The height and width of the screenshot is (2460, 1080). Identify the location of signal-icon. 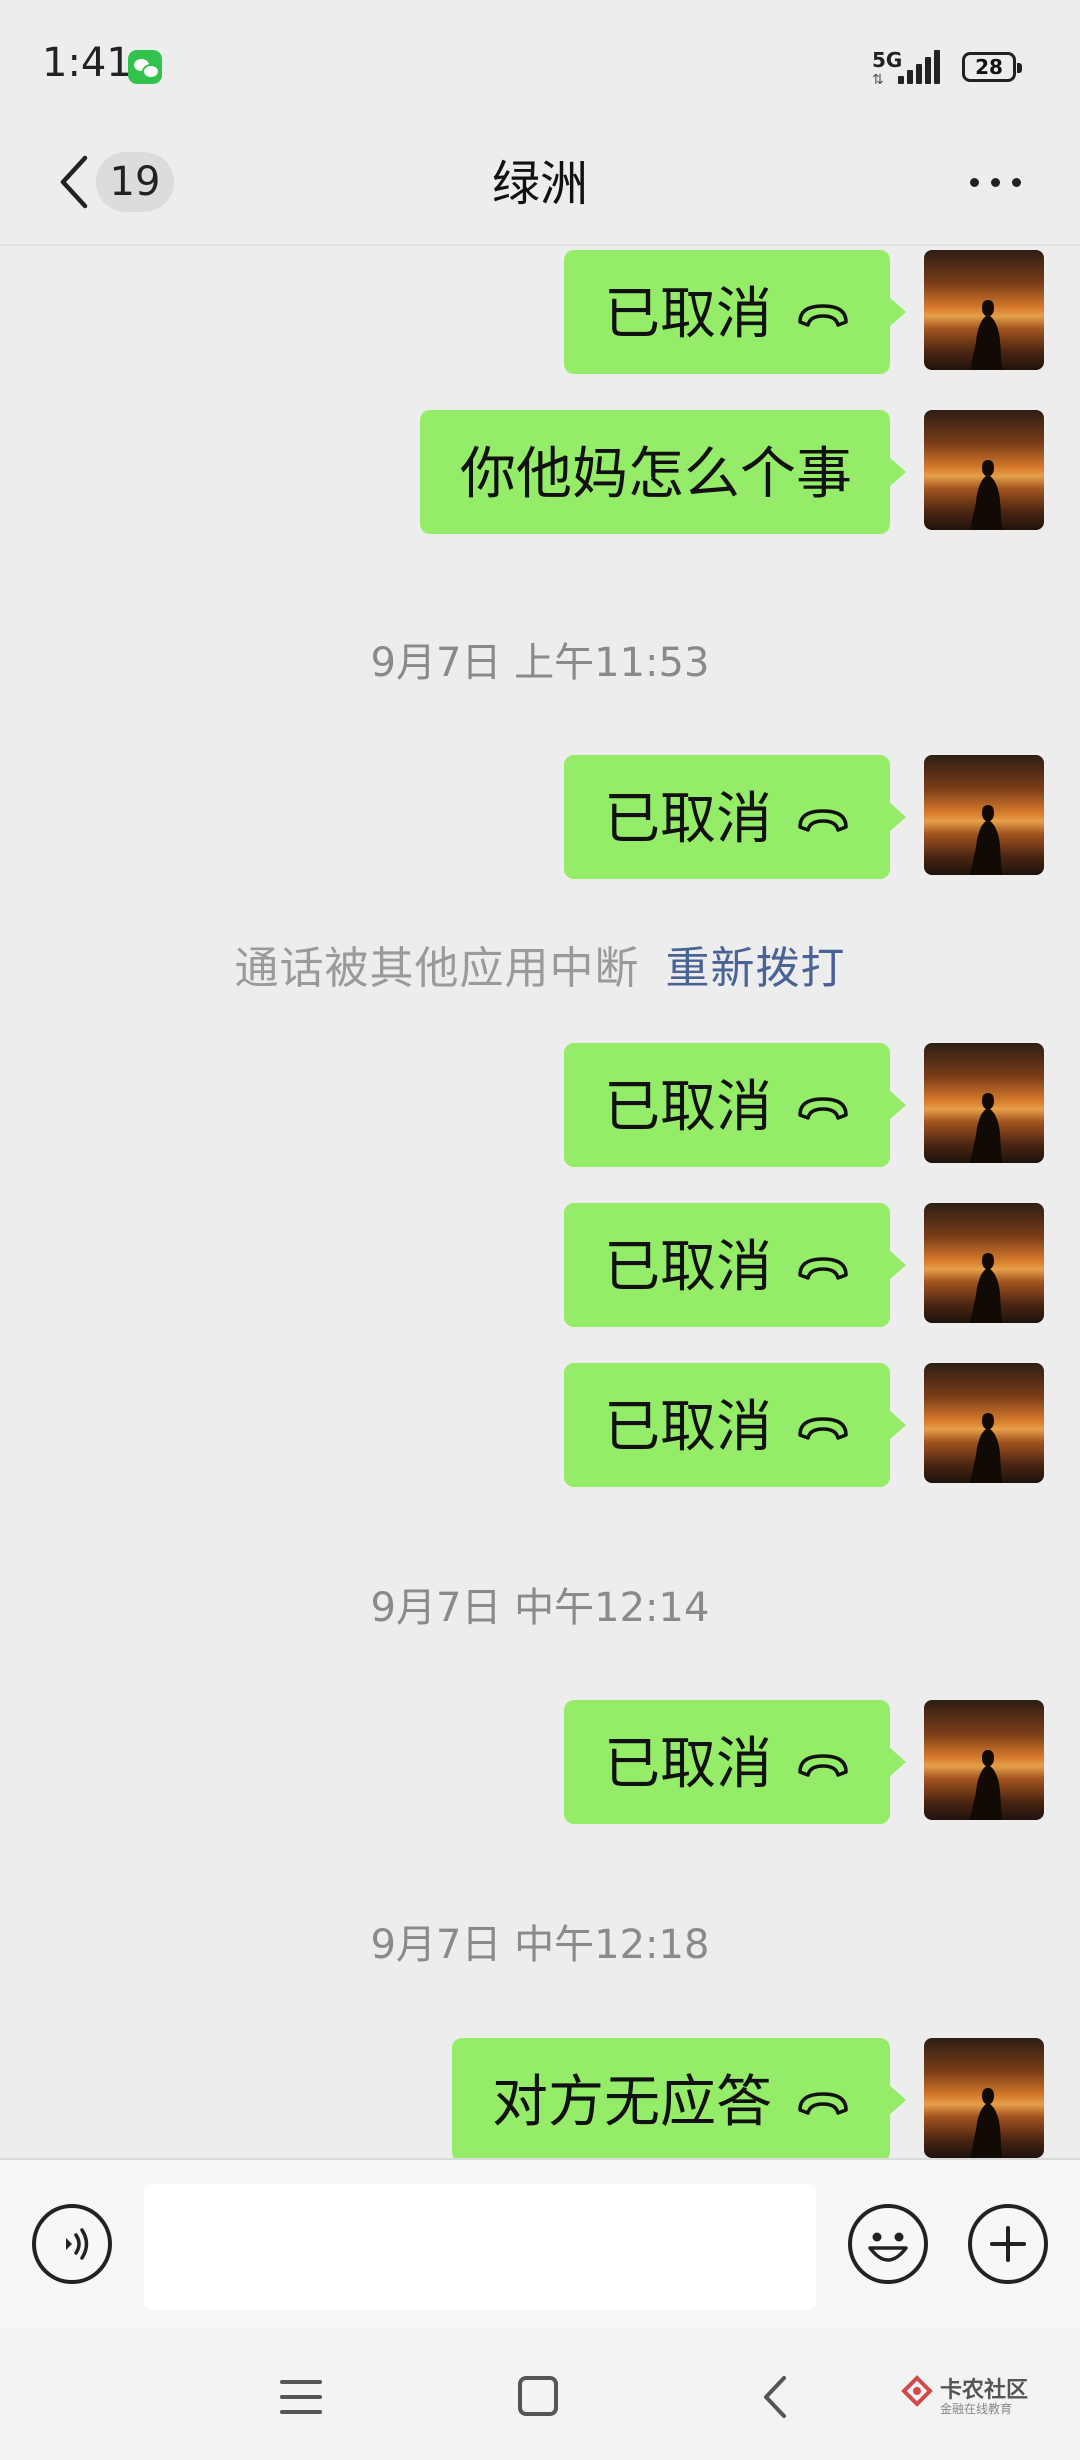
(919, 67).